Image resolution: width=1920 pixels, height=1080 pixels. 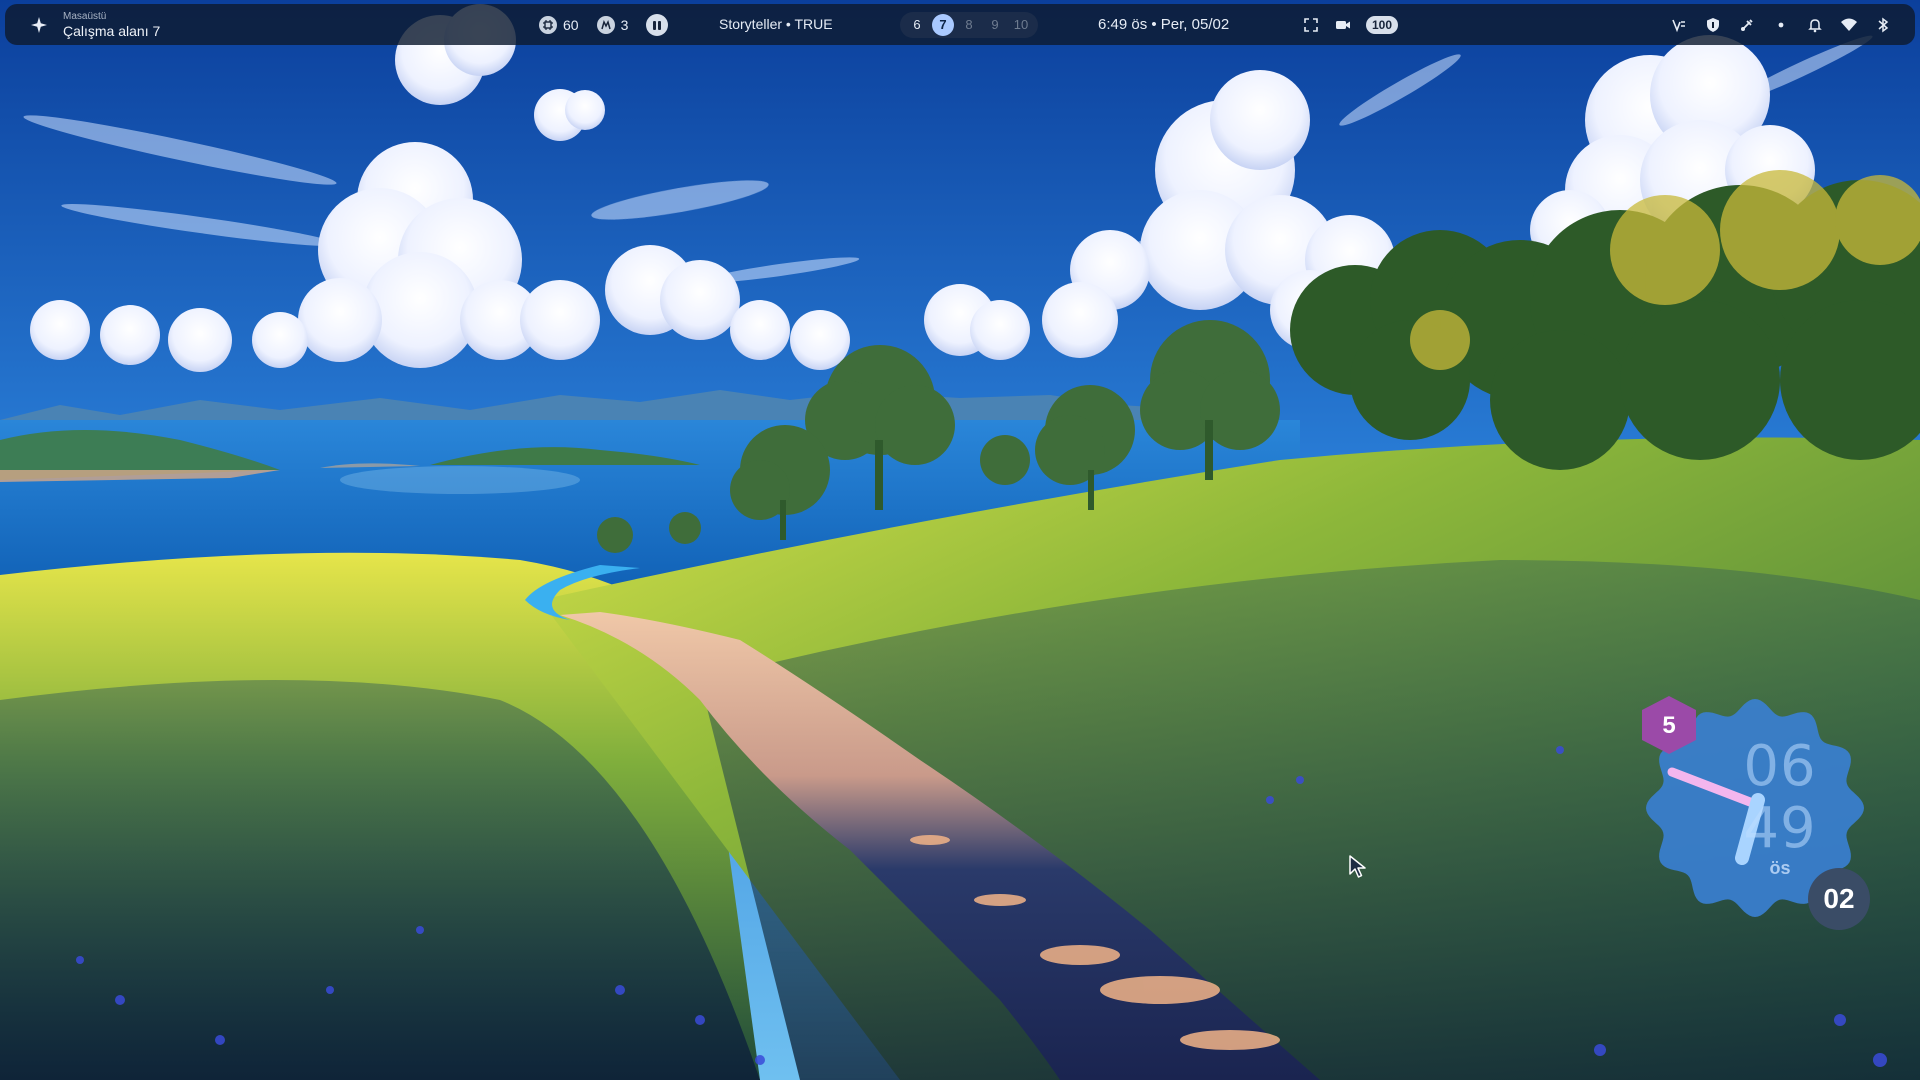 I want to click on fullscreen-icon, so click(x=1311, y=25).